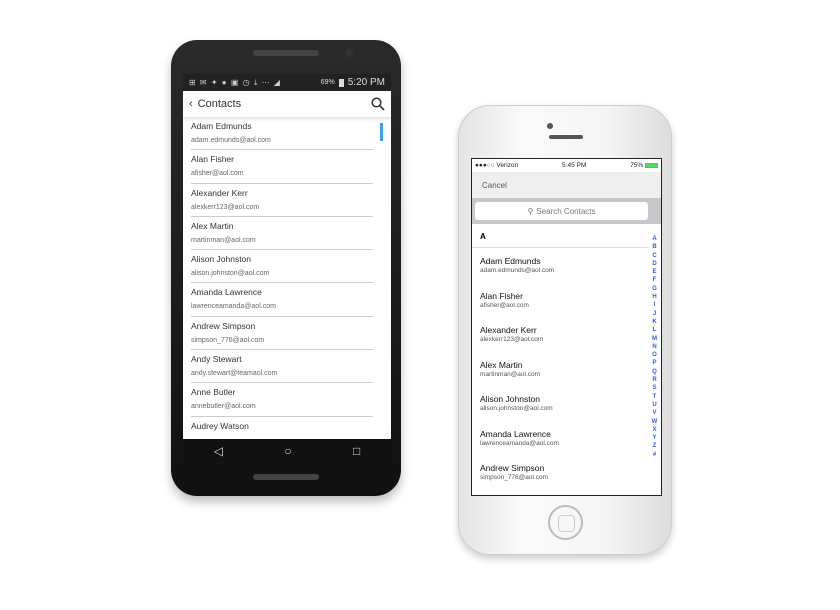 The height and width of the screenshot is (610, 840). What do you see at coordinates (654, 239) in the screenshot?
I see `index-letter: A` at bounding box center [654, 239].